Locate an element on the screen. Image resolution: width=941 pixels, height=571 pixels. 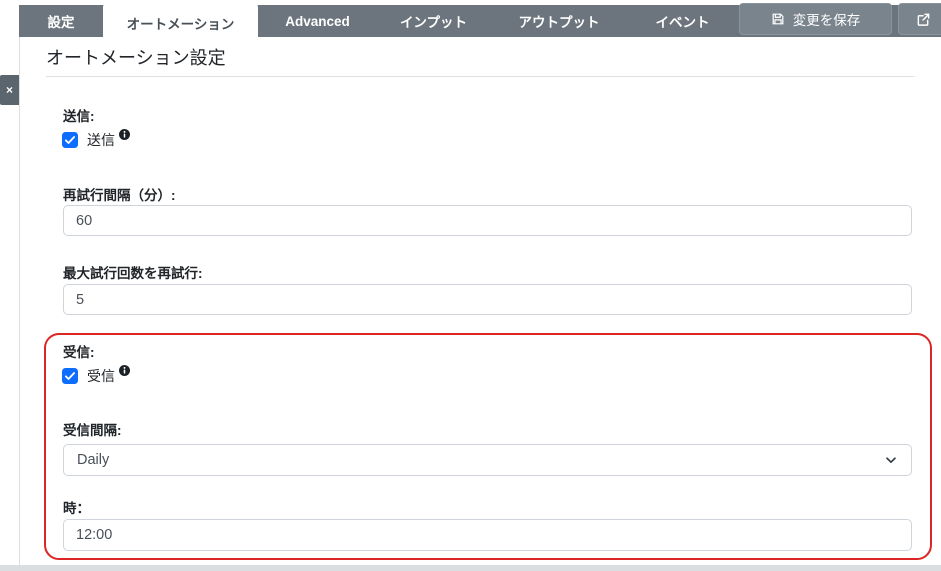
receive-time-label: 時： is located at coordinates (76, 508).